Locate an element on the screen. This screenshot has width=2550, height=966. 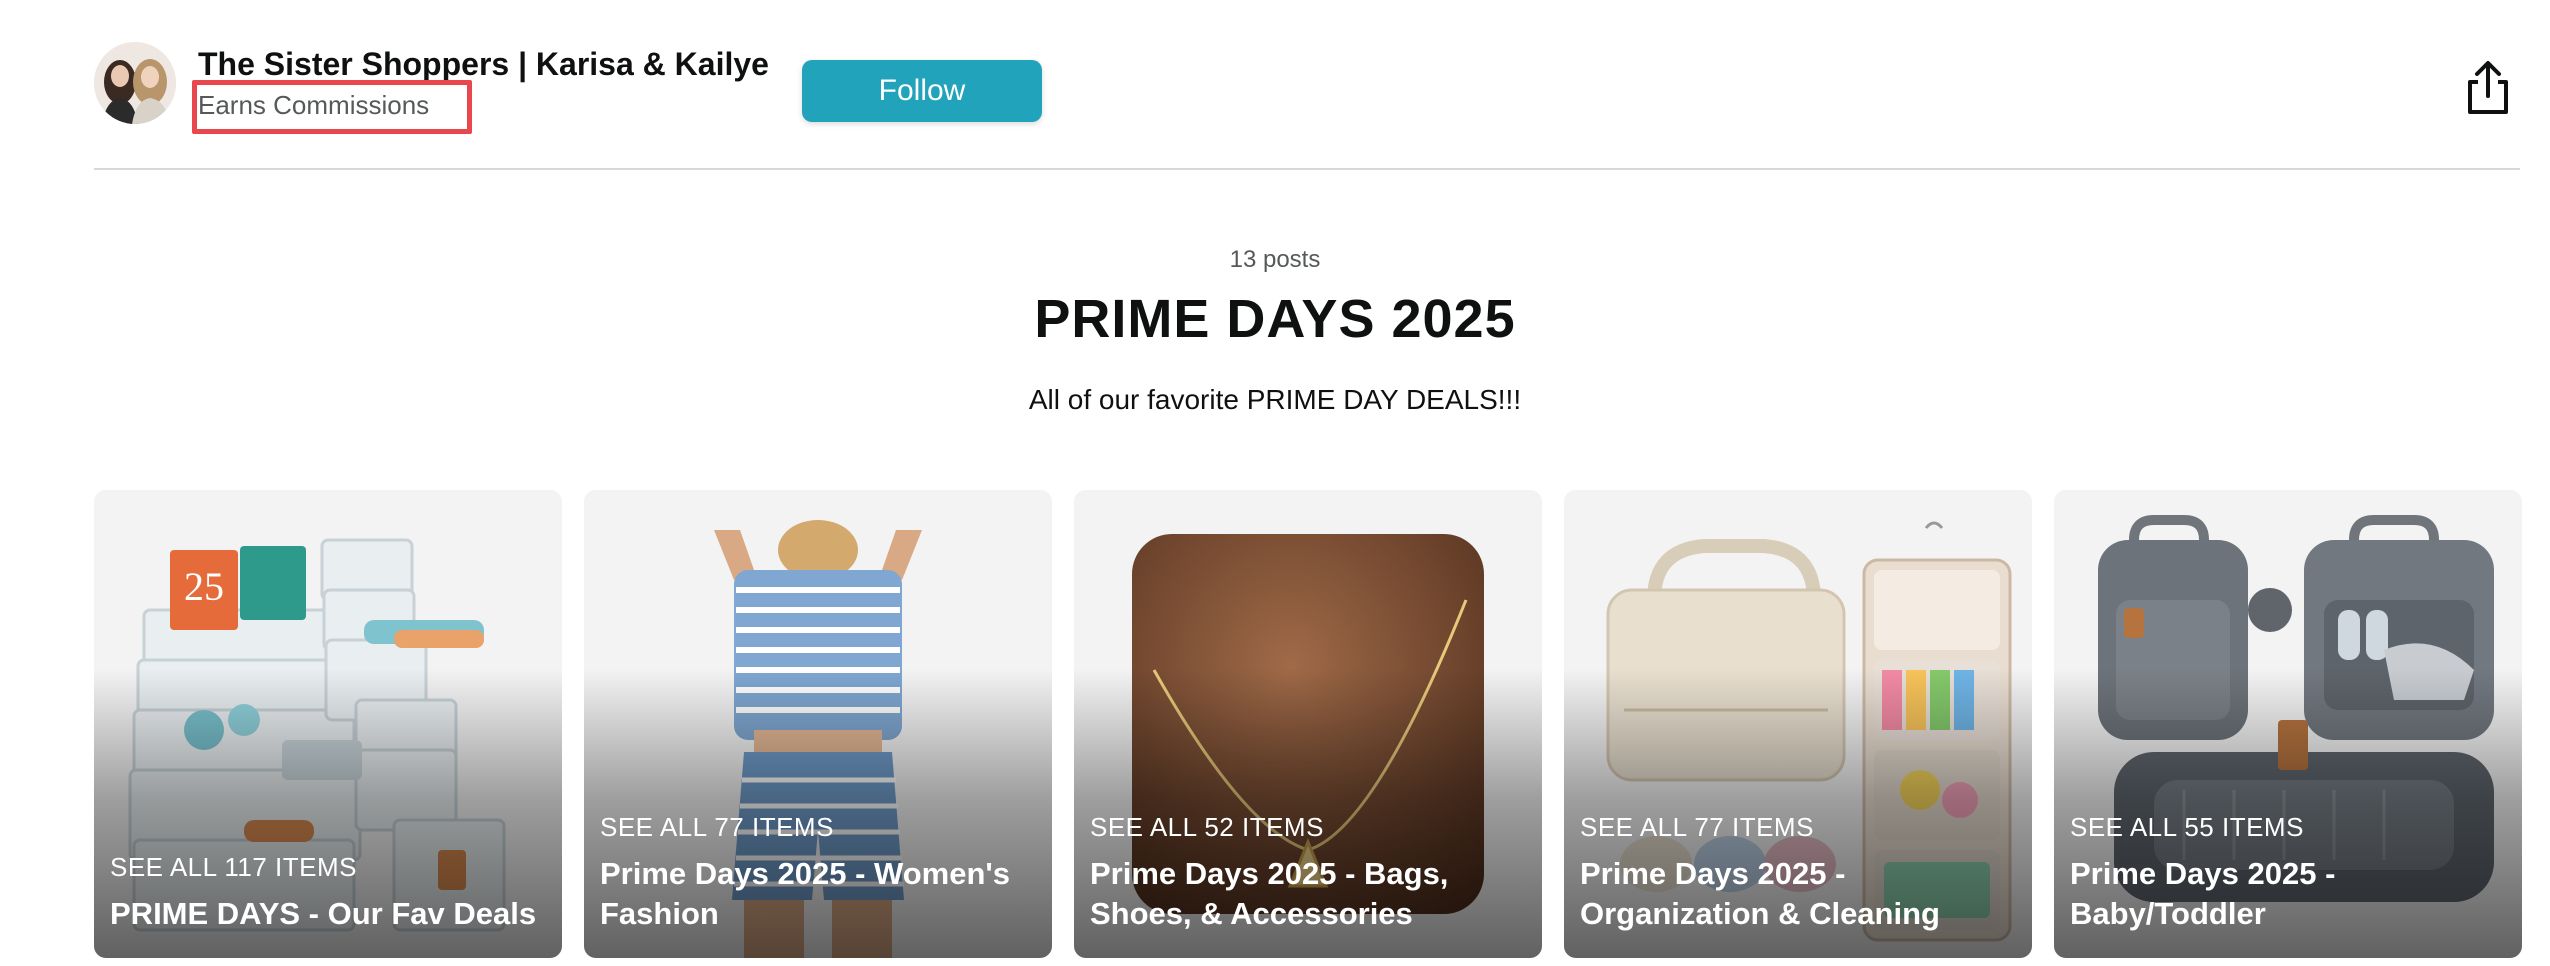
list-title: PRIME DAYS 2025 is located at coordinates (1275, 319).